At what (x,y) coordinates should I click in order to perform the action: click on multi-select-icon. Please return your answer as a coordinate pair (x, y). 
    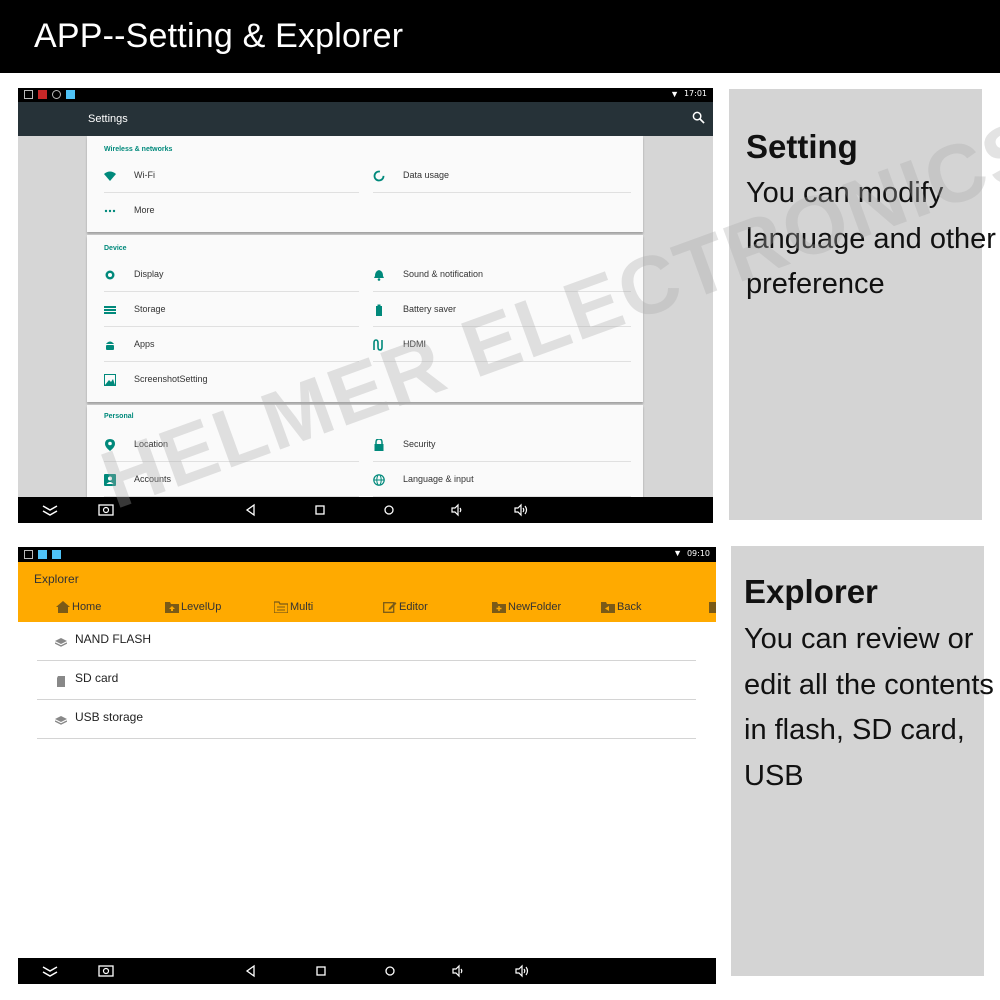
    Looking at the image, I should click on (281, 607).